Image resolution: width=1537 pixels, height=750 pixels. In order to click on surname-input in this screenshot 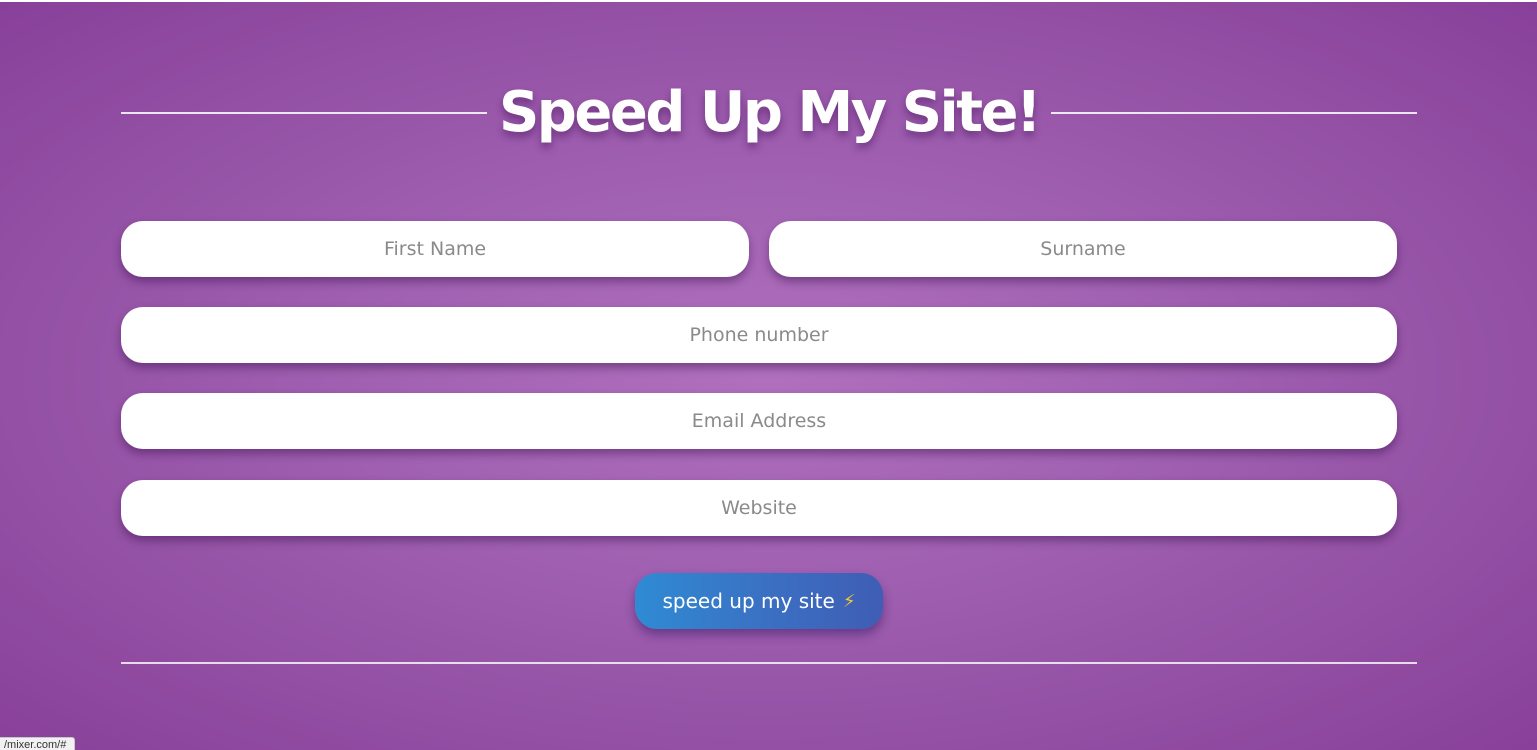, I will do `click(1083, 249)`.